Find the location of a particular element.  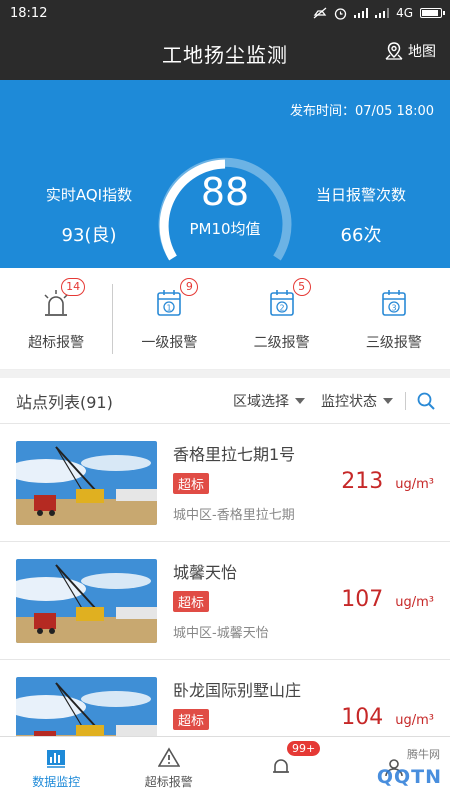

station-name: 香格里拉七期1号 is located at coordinates (234, 454).